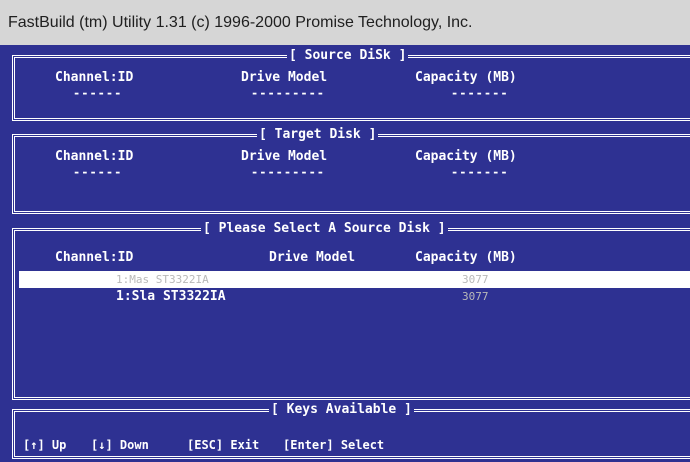  What do you see at coordinates (288, 172) in the screenshot?
I see `target-model-value: ---------` at bounding box center [288, 172].